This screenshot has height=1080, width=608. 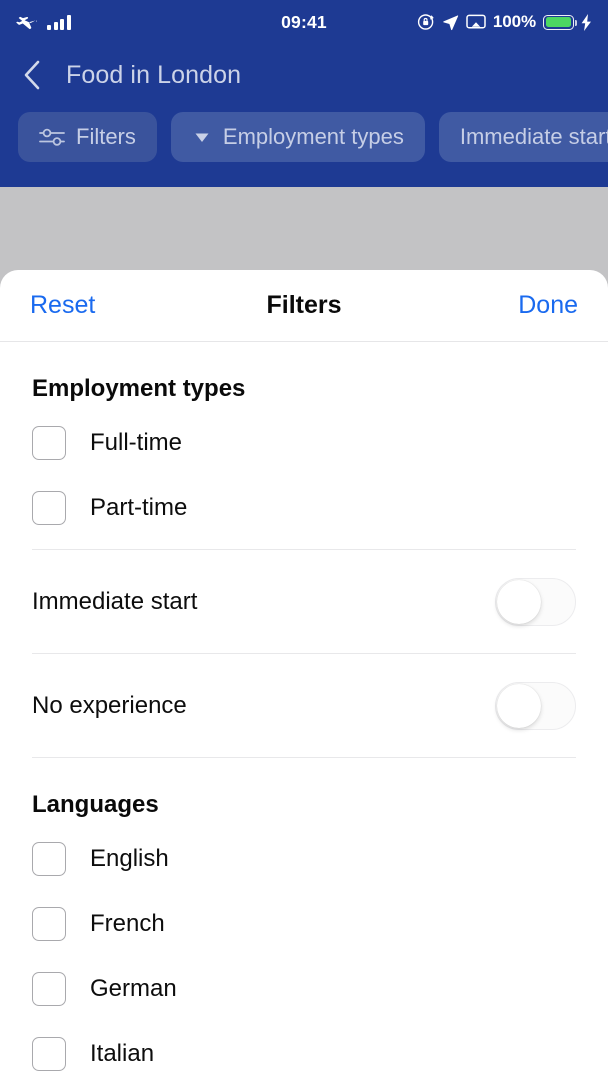 I want to click on airplane-mode-icon, so click(x=27, y=23).